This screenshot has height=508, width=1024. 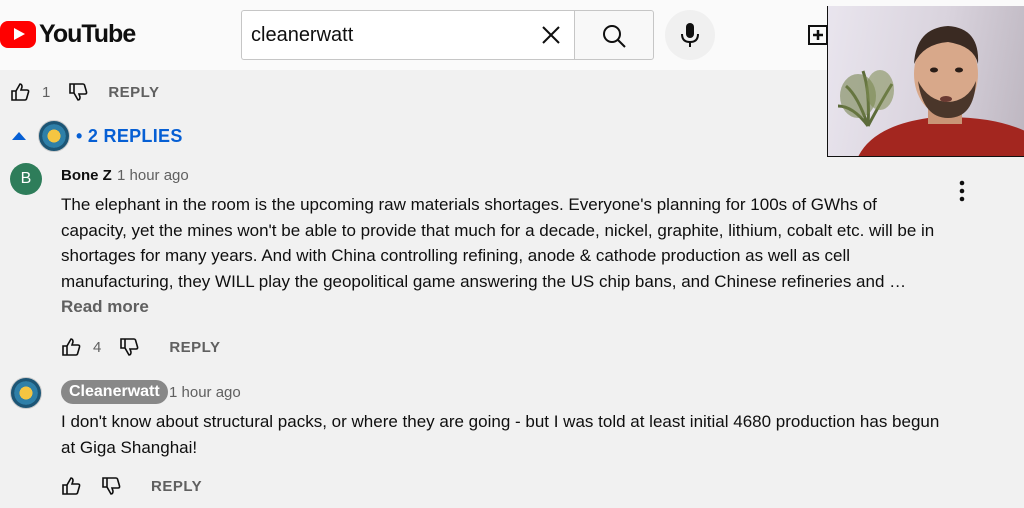 What do you see at coordinates (818, 35) in the screenshot?
I see `create-icon` at bounding box center [818, 35].